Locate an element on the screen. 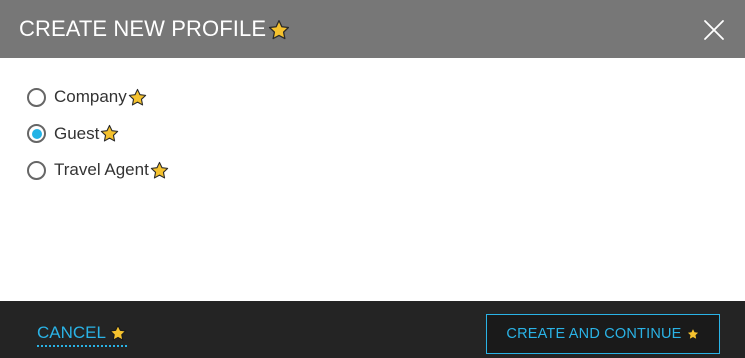 This screenshot has width=745, height=358. option-company: Company is located at coordinates (98, 97).